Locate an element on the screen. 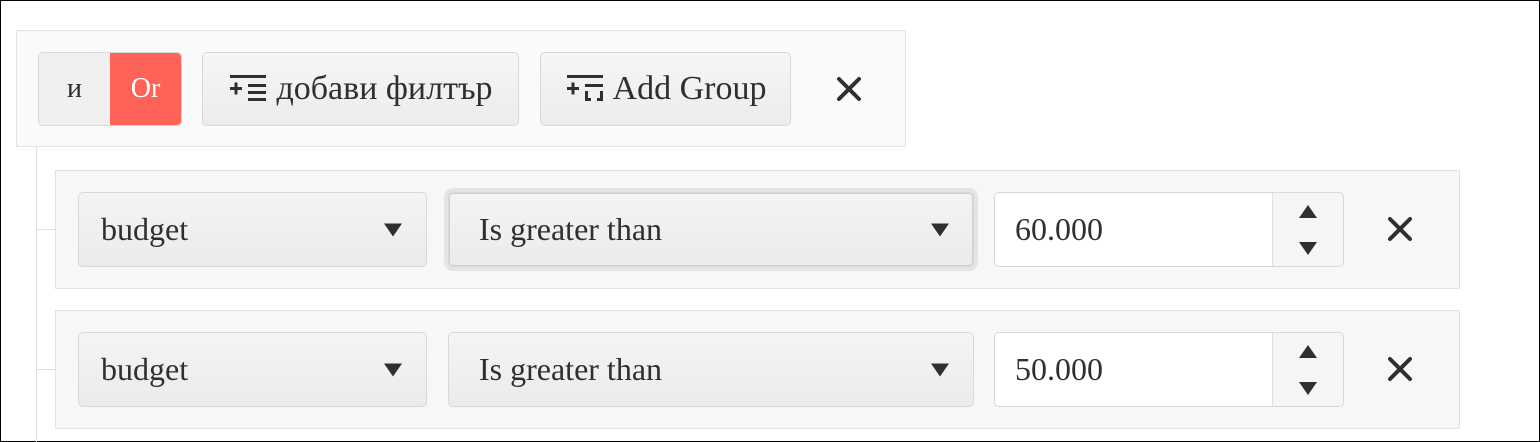  logic-and-button: и is located at coordinates (74, 89).